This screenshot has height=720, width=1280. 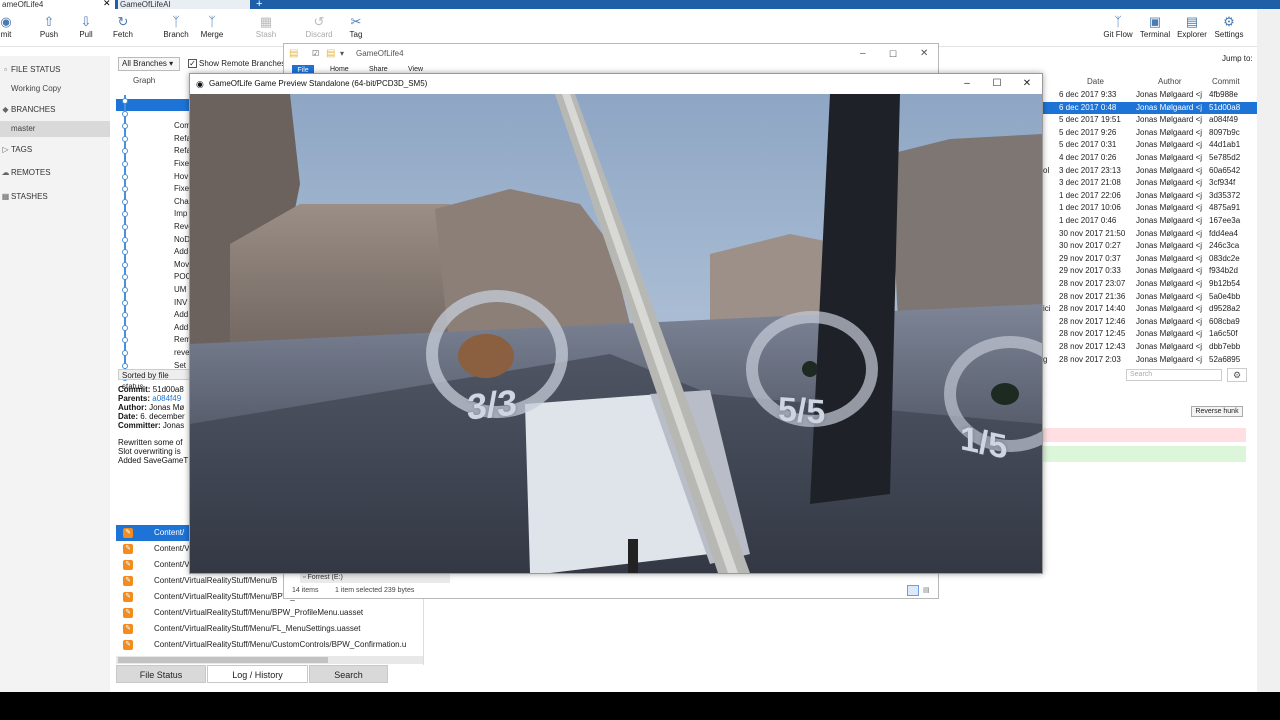 What do you see at coordinates (144, 81) in the screenshot?
I see `column-graph: Graph` at bounding box center [144, 81].